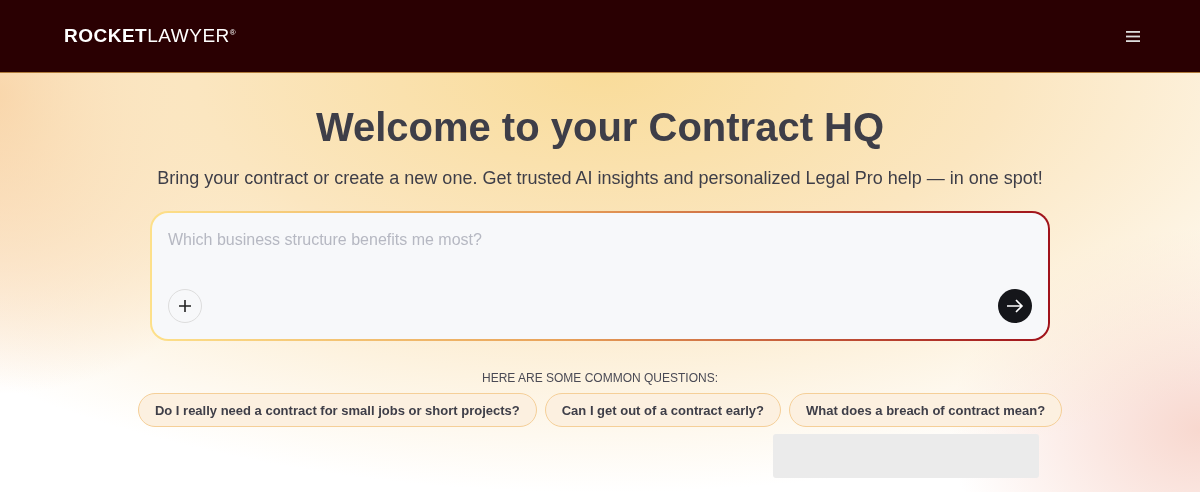 The width and height of the screenshot is (1200, 492). Describe the element at coordinates (337, 410) in the screenshot. I see `question-chip: Do I really need a contract for small jobs or short projects?` at that location.